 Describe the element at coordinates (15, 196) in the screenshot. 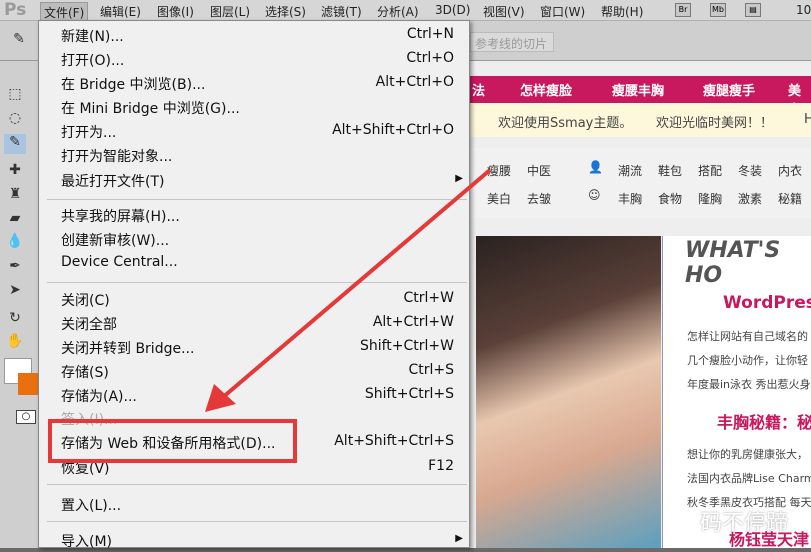

I see `stamp-tool-icon: ♜` at that location.